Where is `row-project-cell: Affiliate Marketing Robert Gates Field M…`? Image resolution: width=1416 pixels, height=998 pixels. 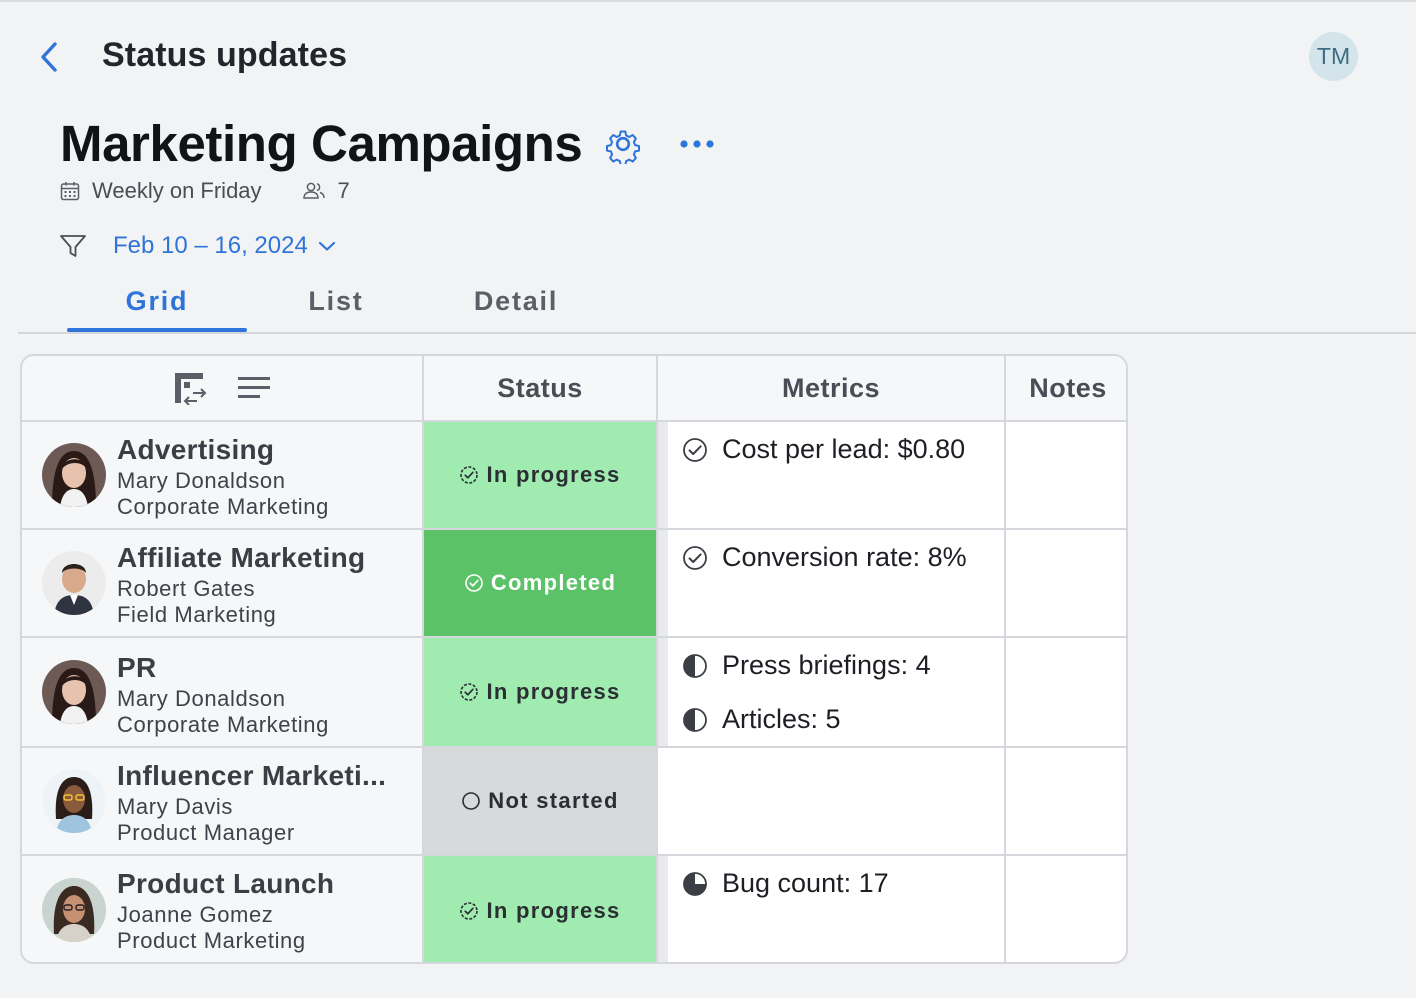 row-project-cell: Affiliate Marketing Robert Gates Field M… is located at coordinates (222, 583).